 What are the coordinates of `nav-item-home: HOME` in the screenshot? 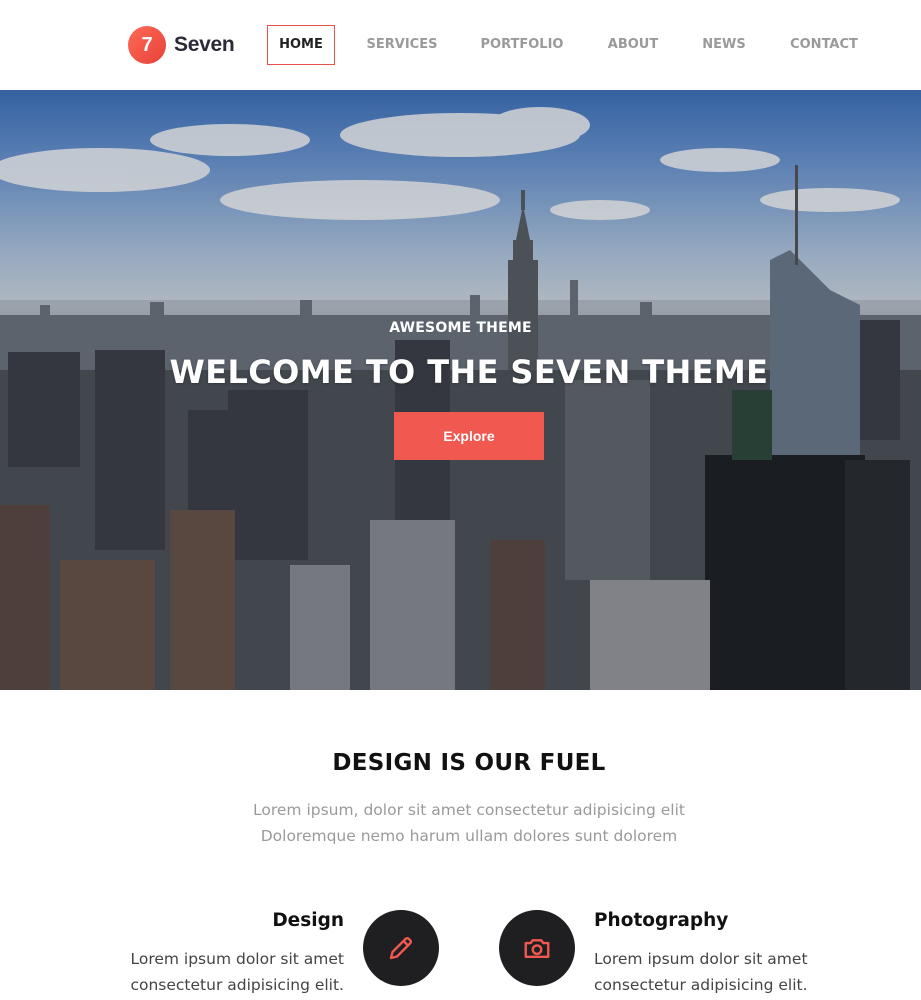 It's located at (301, 45).